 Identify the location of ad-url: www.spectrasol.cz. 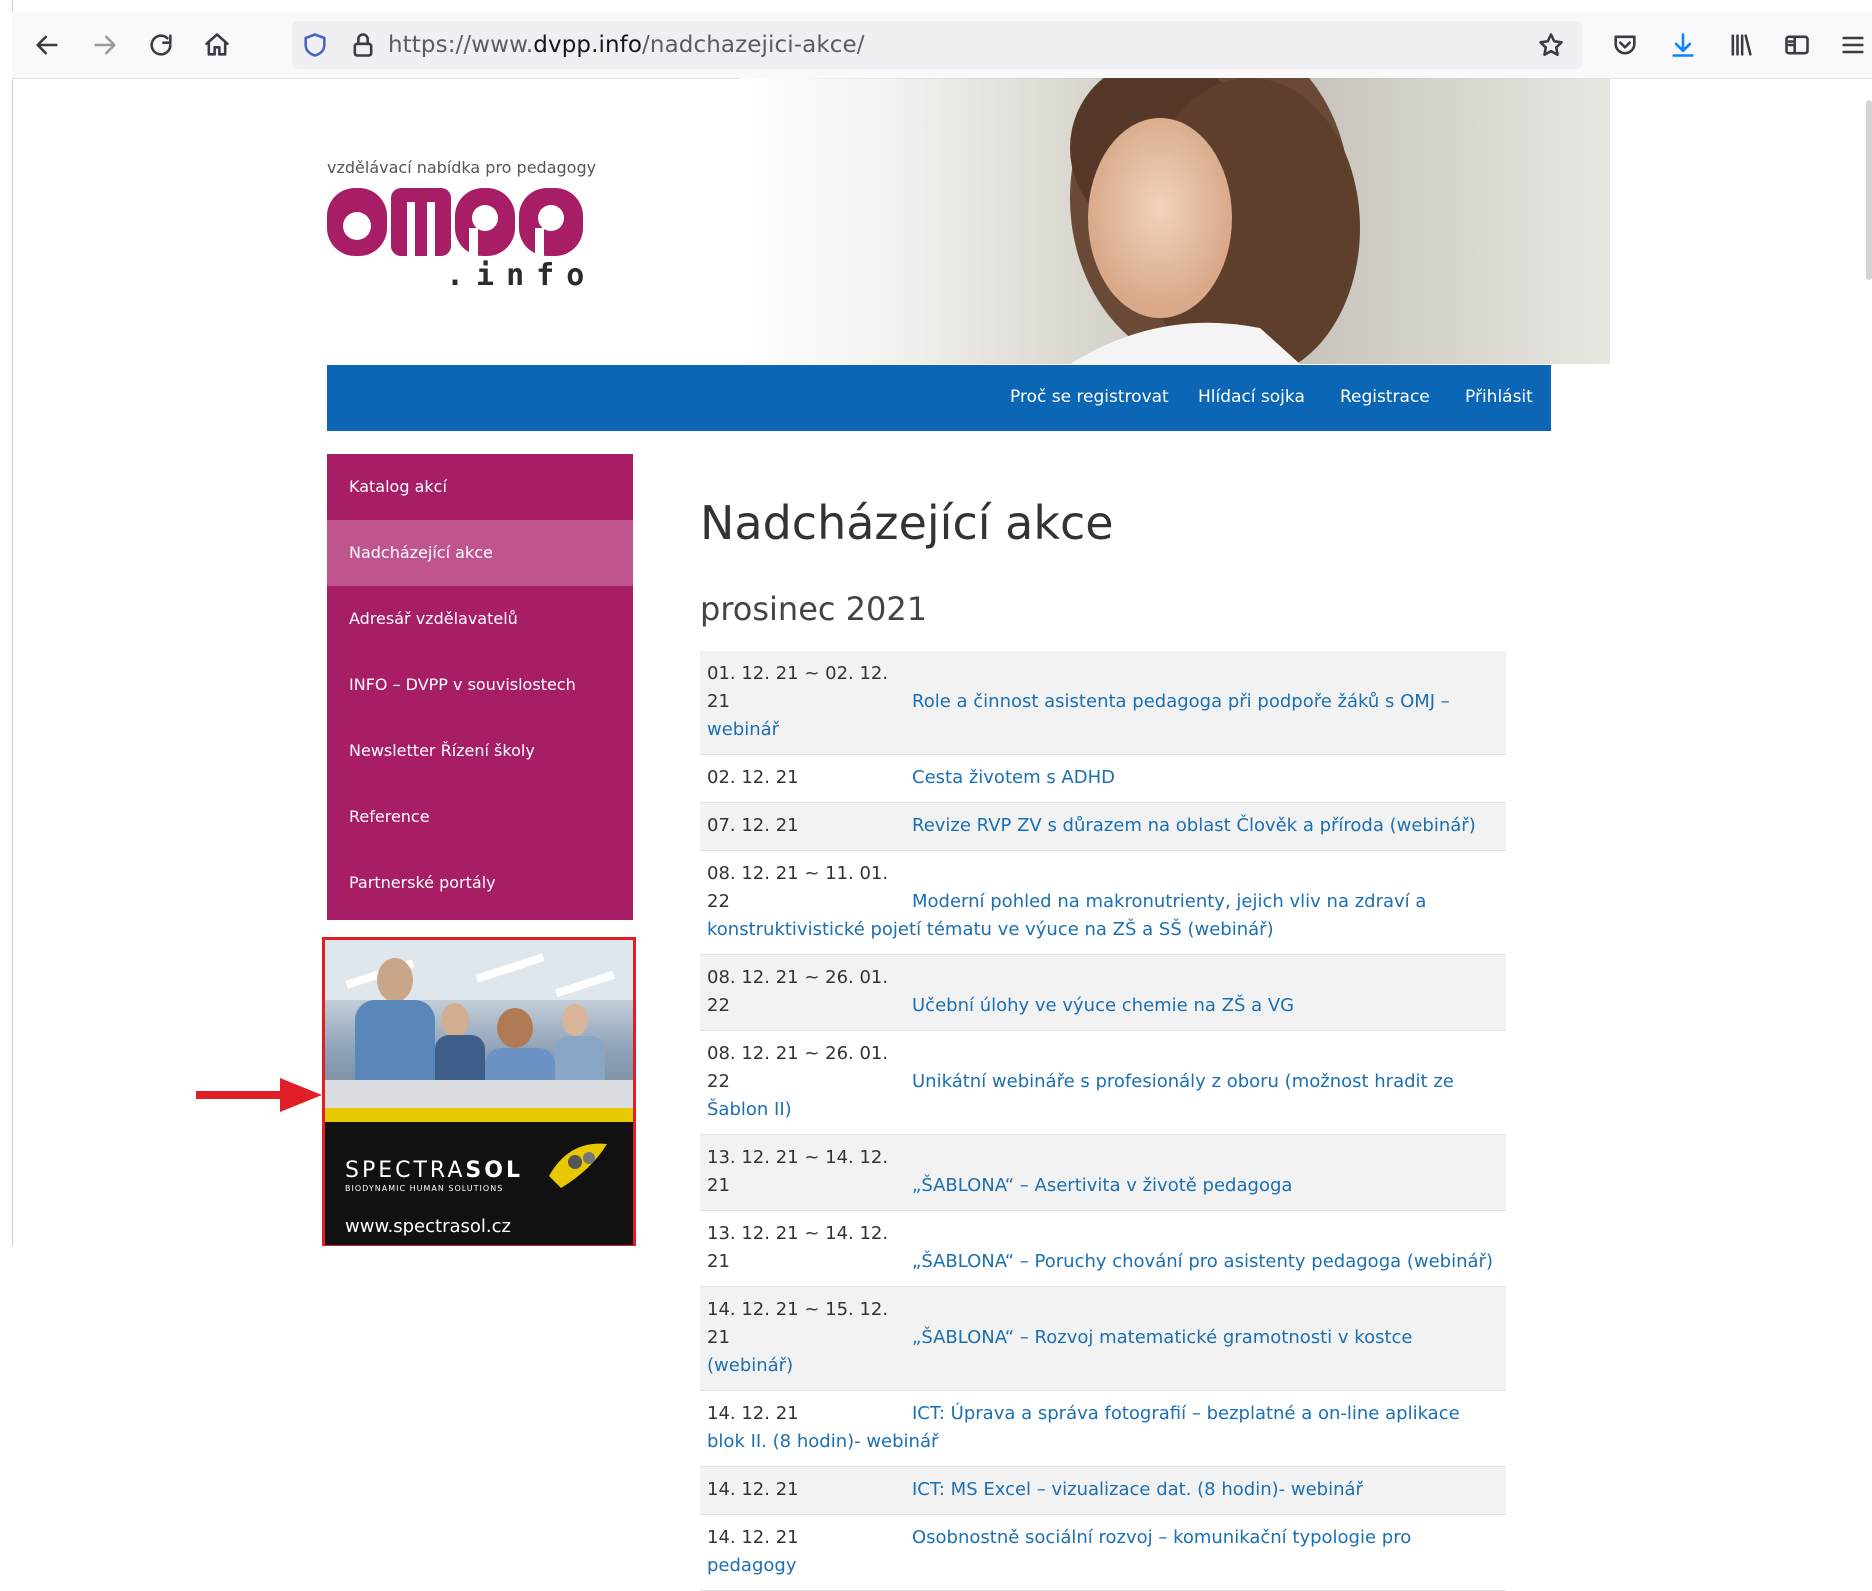
(428, 1226).